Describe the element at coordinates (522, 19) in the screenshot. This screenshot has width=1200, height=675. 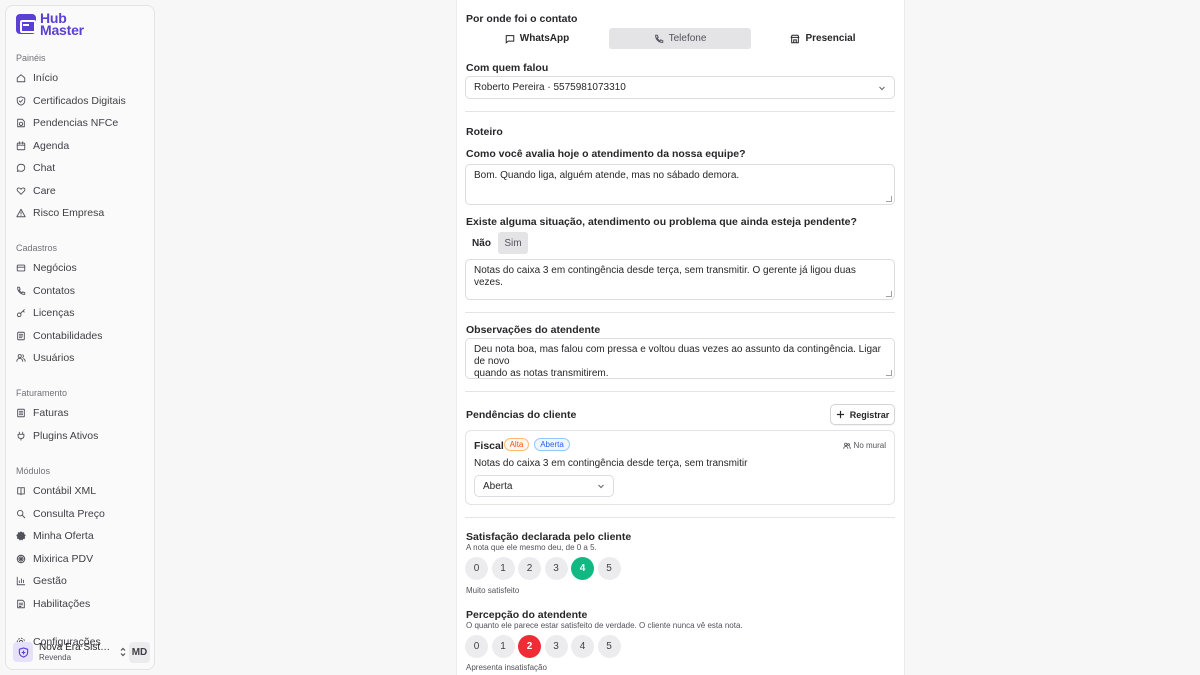
I see `contact-channel-label: Por onde foi o contato` at that location.